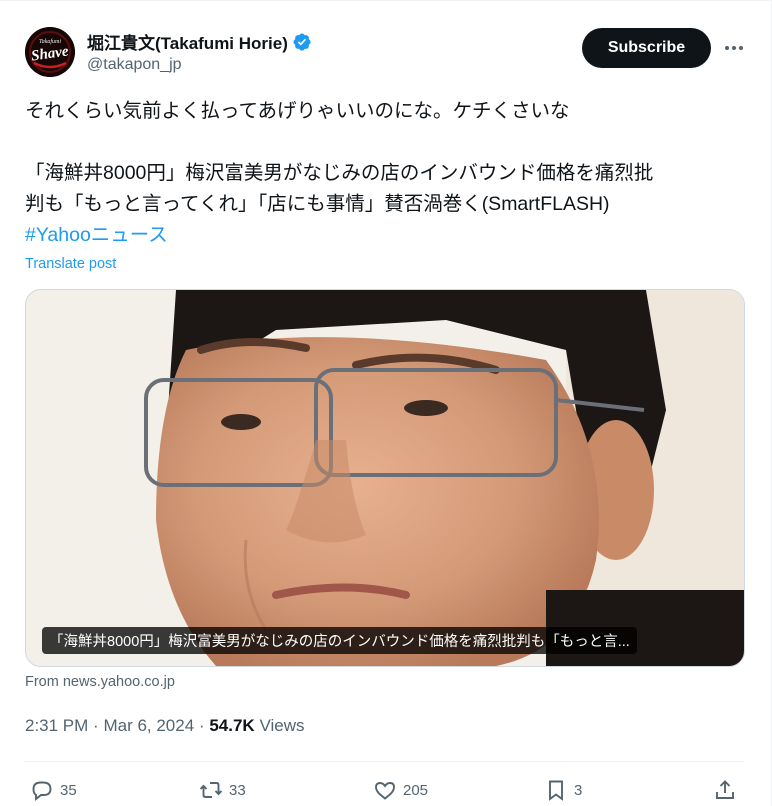 Image resolution: width=772 pixels, height=806 pixels. I want to click on verified-icon, so click(302, 42).